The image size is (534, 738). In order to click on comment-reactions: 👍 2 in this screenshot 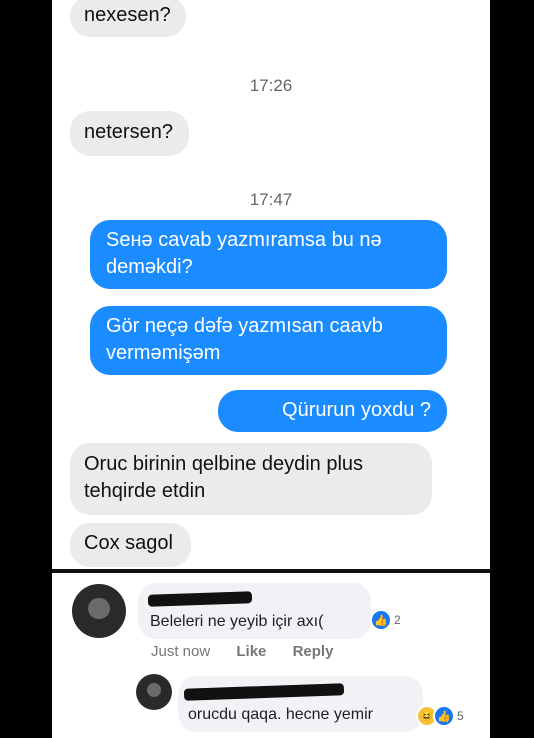, I will do `click(385, 620)`.